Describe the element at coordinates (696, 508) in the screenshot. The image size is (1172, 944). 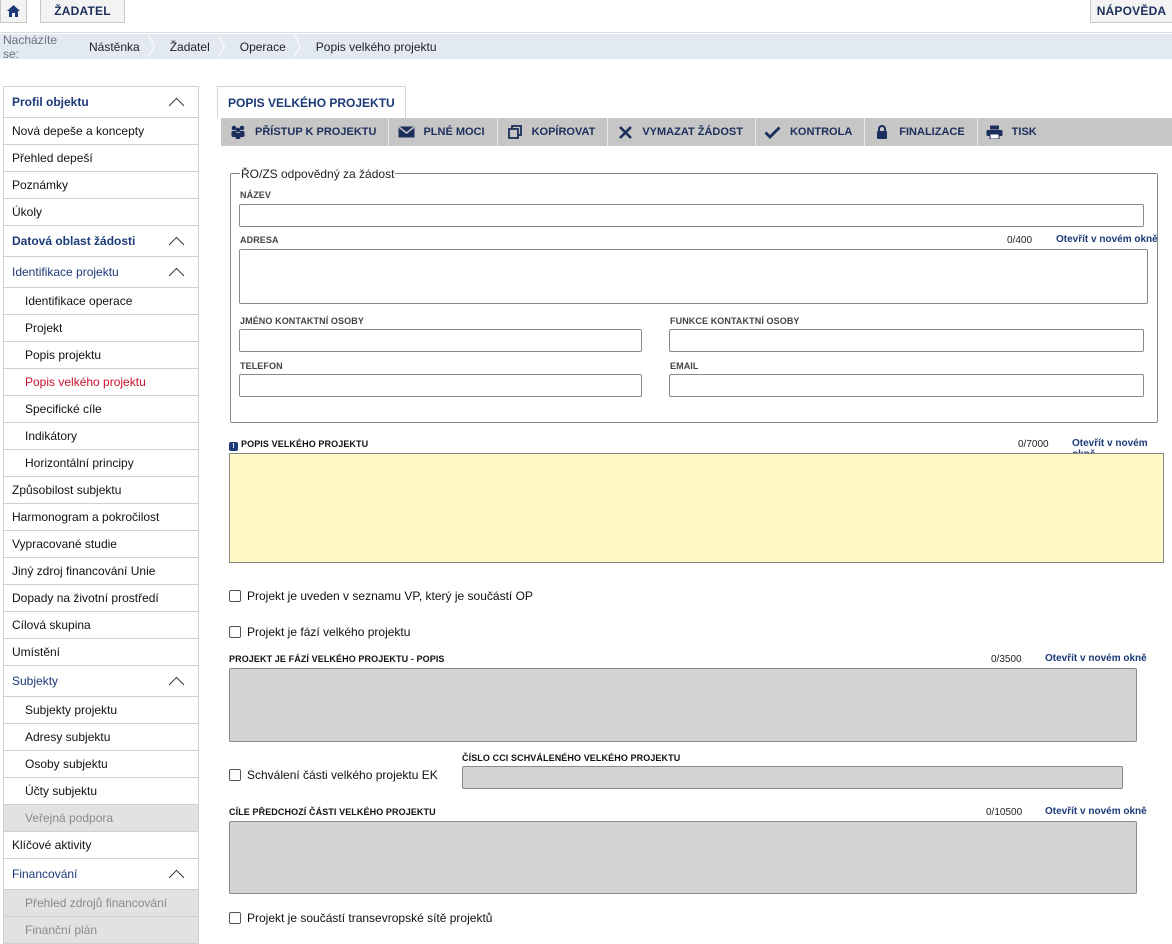
I see `description-textarea` at that location.